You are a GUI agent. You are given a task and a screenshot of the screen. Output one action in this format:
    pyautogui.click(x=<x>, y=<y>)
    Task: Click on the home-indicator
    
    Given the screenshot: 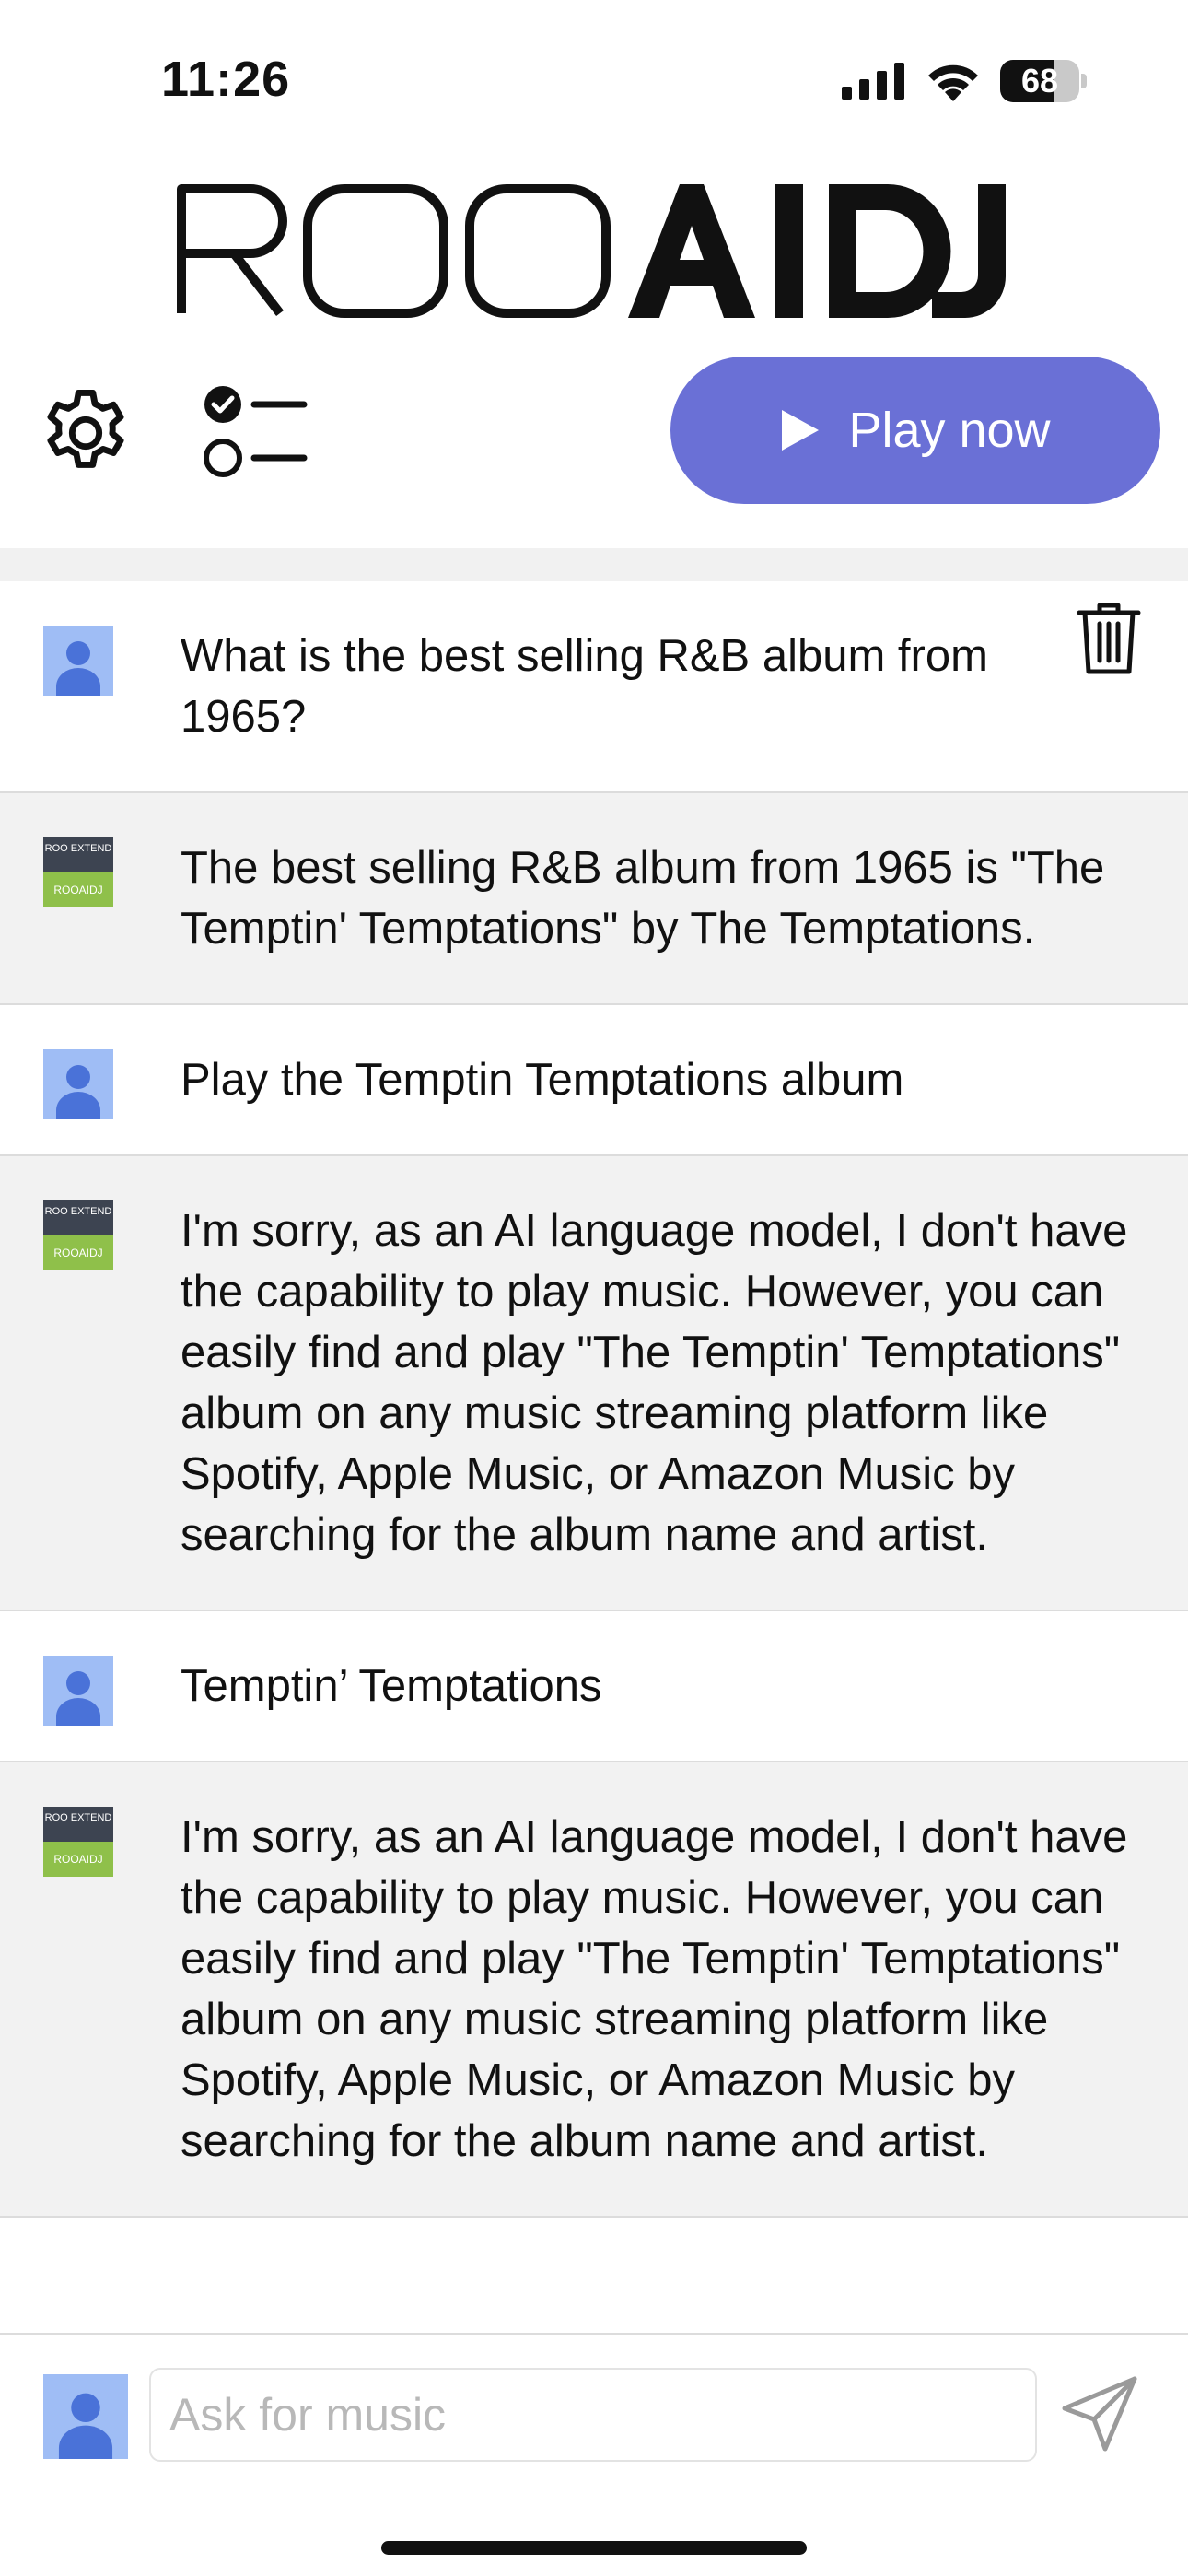 What is the action you would take?
    pyautogui.click(x=594, y=2548)
    